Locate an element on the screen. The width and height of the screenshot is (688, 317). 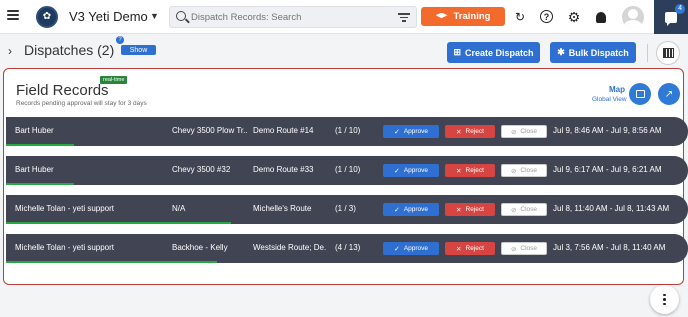
section-title: Dispatches (2) is located at coordinates (69, 50).